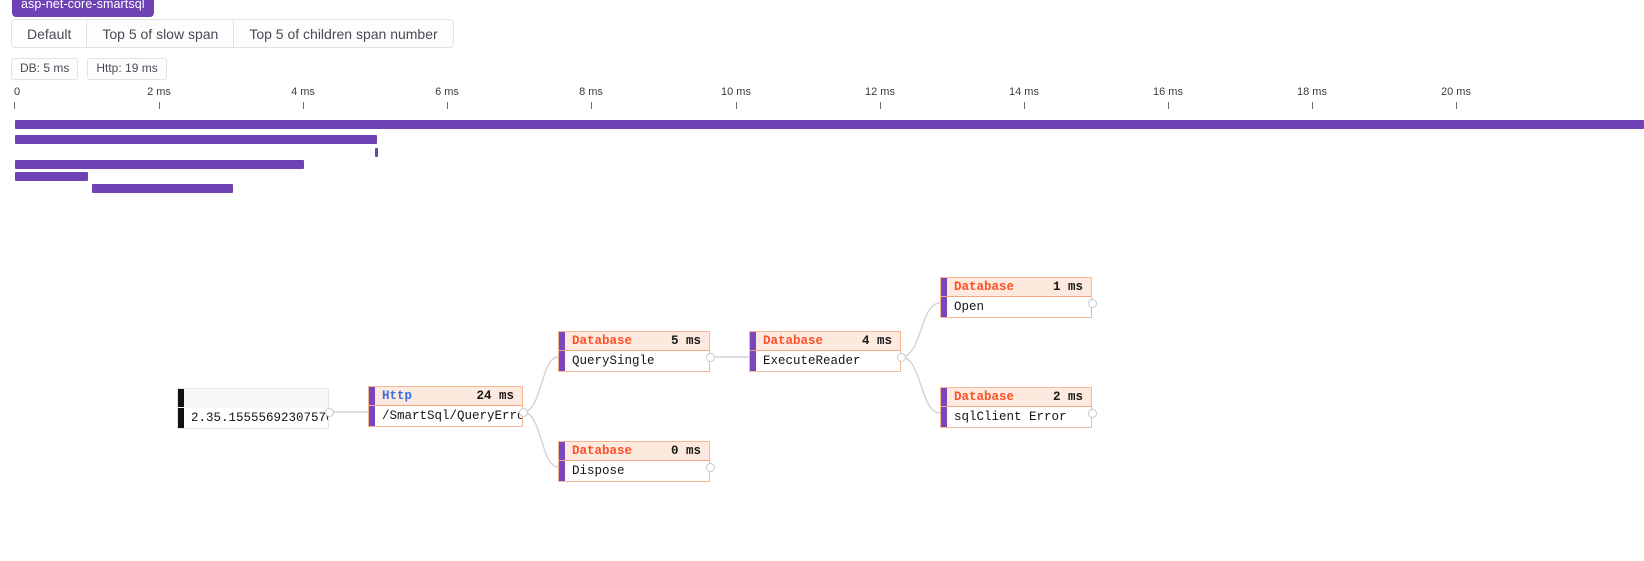 The image size is (1644, 561). Describe the element at coordinates (447, 92) in the screenshot. I see `timeline-tick-label-3: 6 ms` at that location.